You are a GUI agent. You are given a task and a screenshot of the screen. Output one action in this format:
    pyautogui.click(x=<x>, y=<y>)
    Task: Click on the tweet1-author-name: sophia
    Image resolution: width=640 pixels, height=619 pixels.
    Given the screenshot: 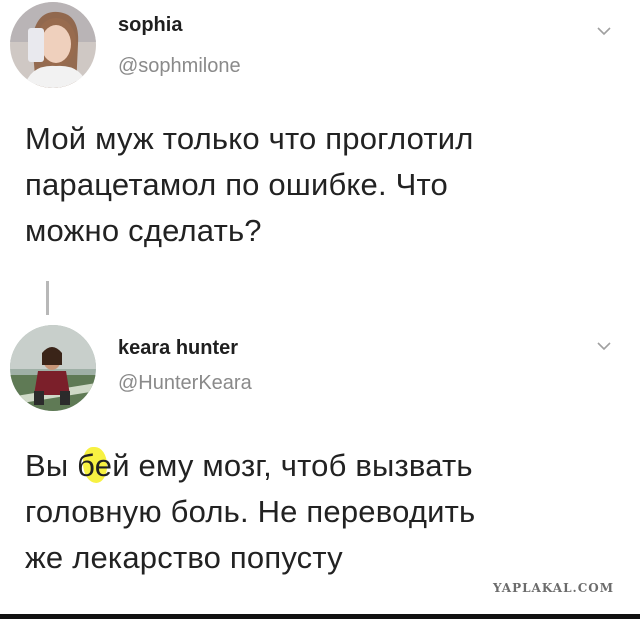 What is the action you would take?
    pyautogui.click(x=150, y=25)
    